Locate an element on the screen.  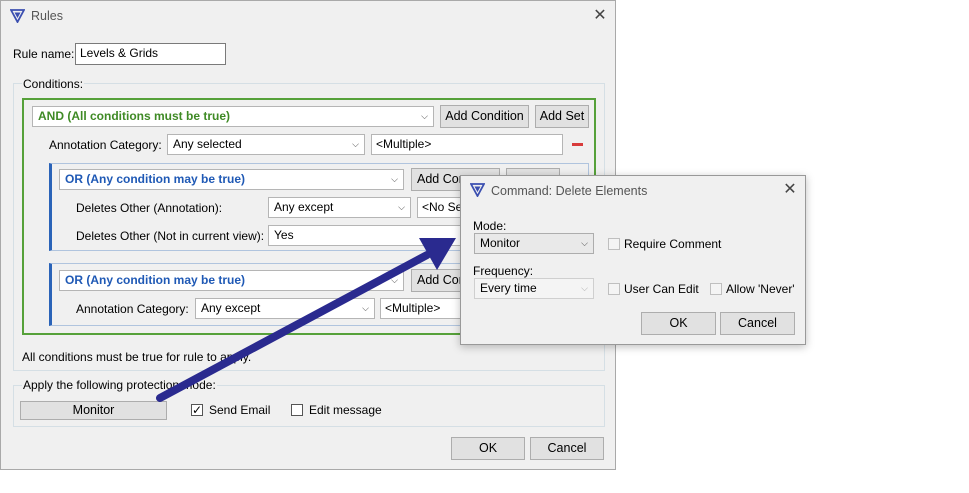
allow-never-checkbox is located at coordinates (716, 289).